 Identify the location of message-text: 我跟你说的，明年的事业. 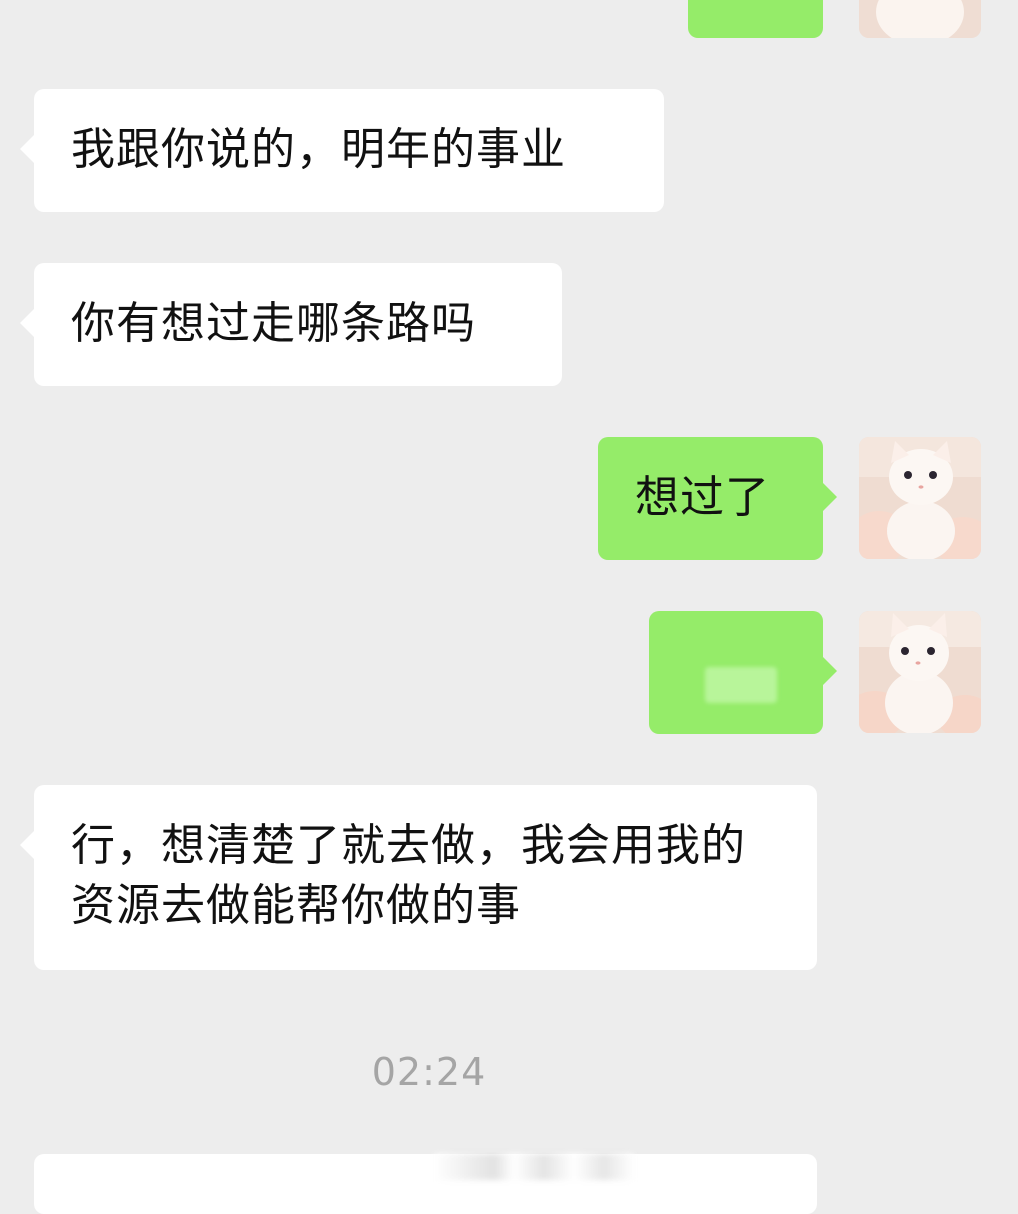
(318, 149).